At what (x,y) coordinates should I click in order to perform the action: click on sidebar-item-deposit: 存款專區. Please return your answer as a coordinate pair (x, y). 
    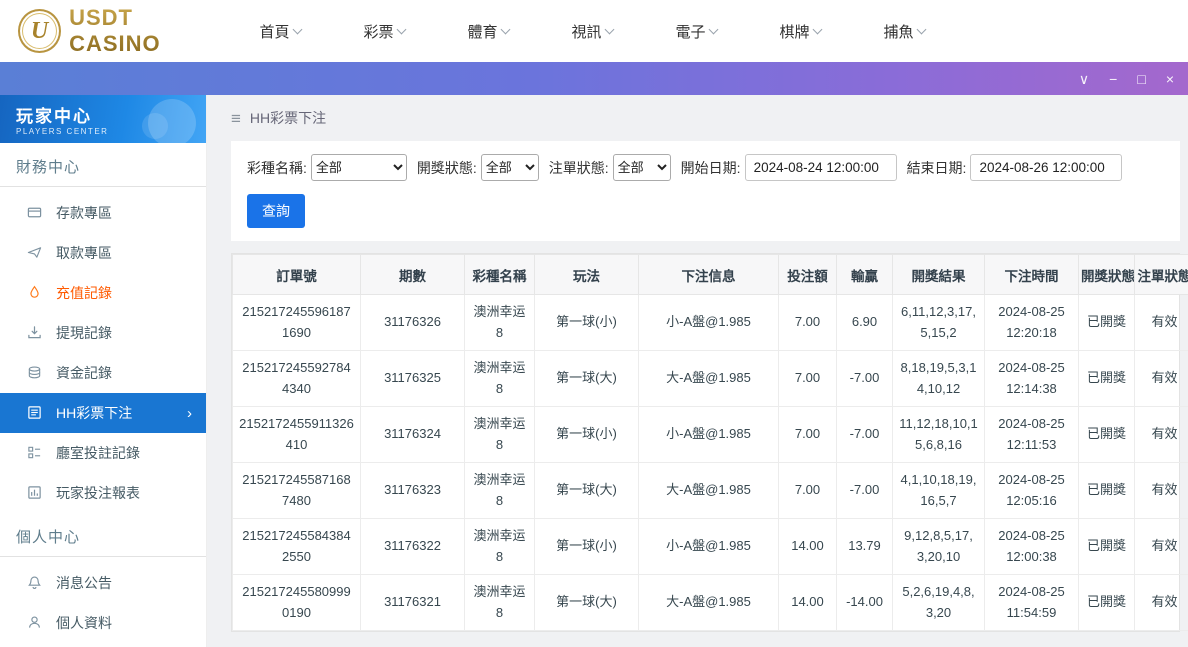
    Looking at the image, I should click on (103, 213).